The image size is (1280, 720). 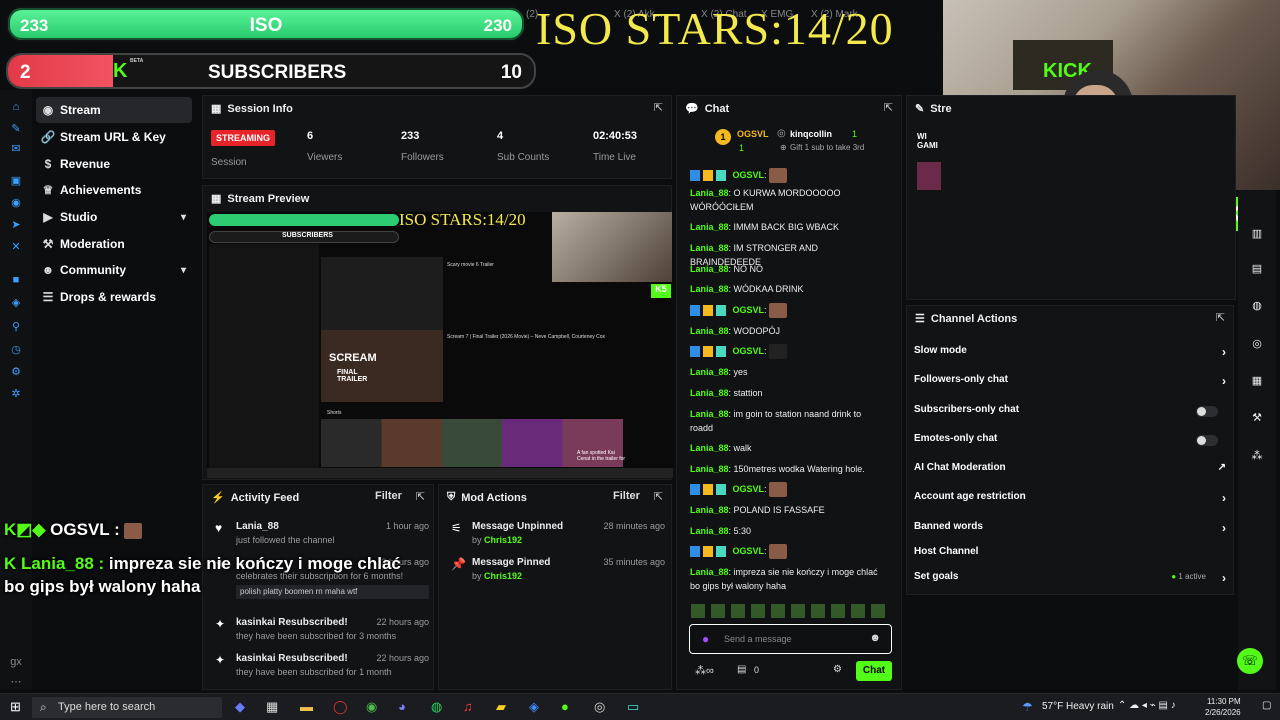 What do you see at coordinates (1207, 411) in the screenshot?
I see `subscribers-only-toggle` at bounding box center [1207, 411].